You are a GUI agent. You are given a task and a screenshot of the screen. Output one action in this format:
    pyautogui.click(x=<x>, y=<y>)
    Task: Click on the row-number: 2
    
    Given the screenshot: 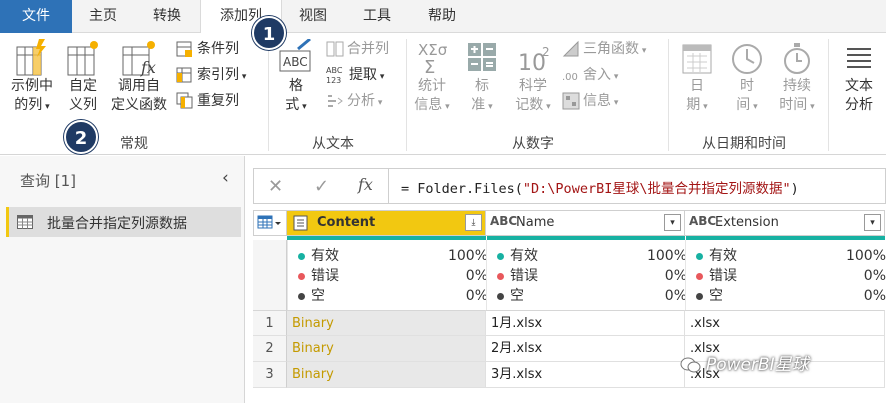 What is the action you would take?
    pyautogui.click(x=270, y=349)
    